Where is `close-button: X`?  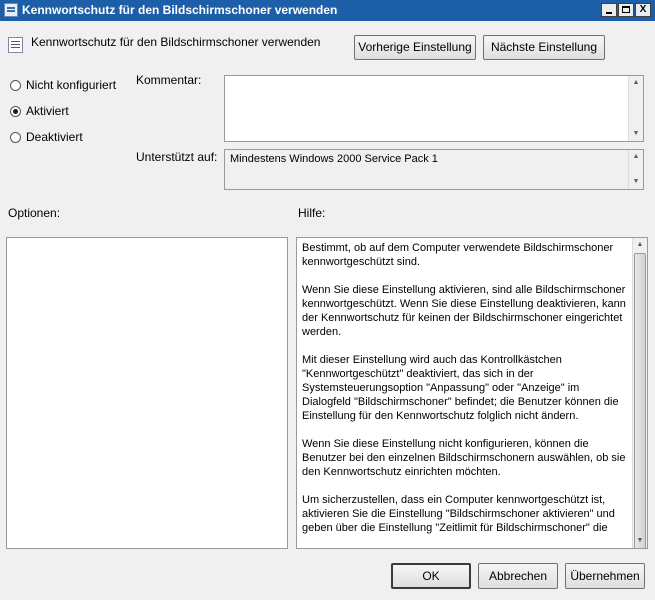
close-button: X is located at coordinates (643, 10).